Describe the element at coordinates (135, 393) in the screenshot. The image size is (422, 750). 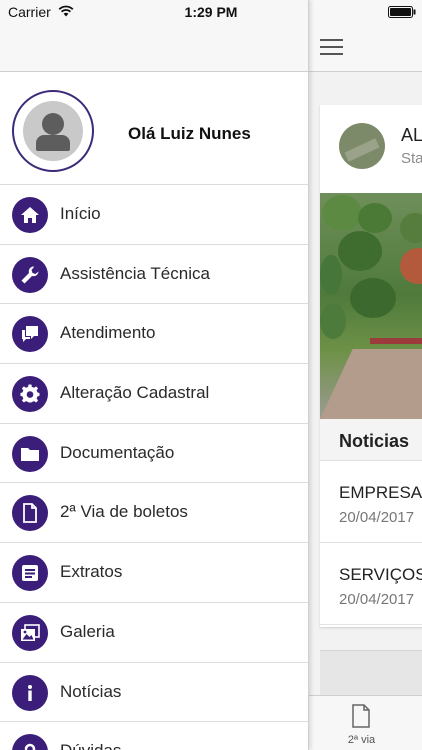
I see `menu-item-label: Alteração Cadastral` at that location.